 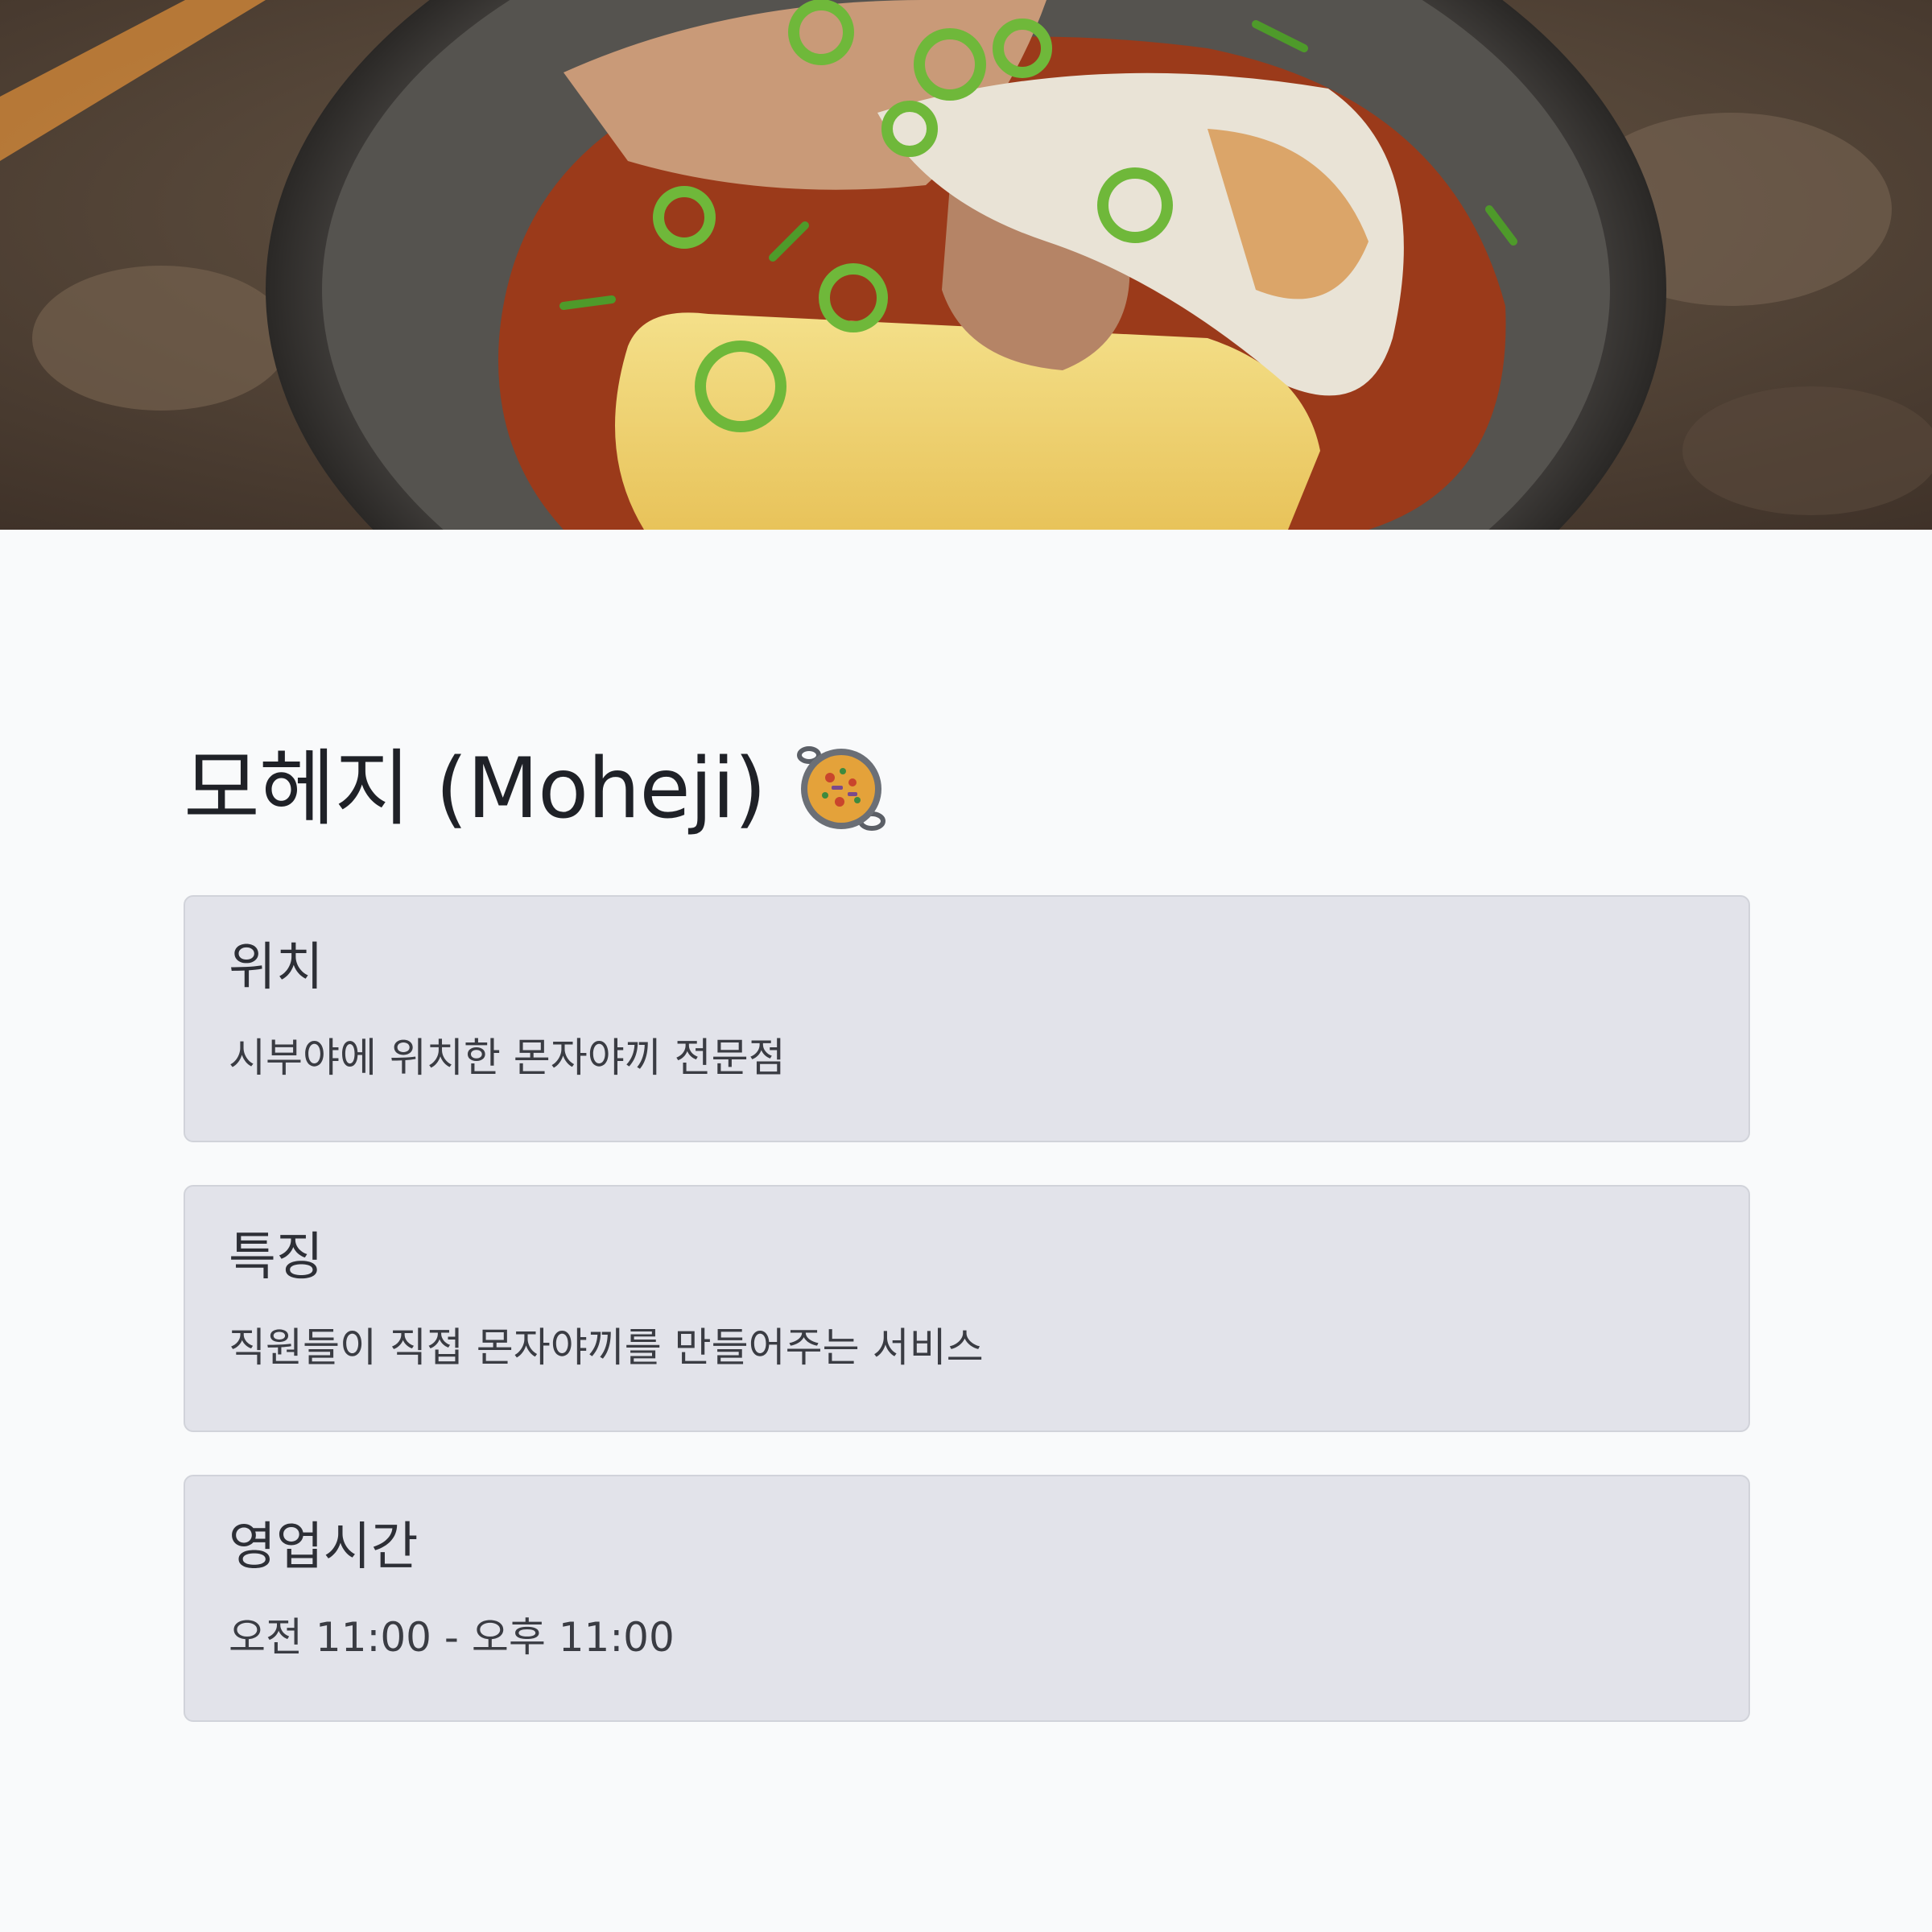 What do you see at coordinates (967, 788) in the screenshot?
I see `page-title: 모헤지 (Moheji)` at bounding box center [967, 788].